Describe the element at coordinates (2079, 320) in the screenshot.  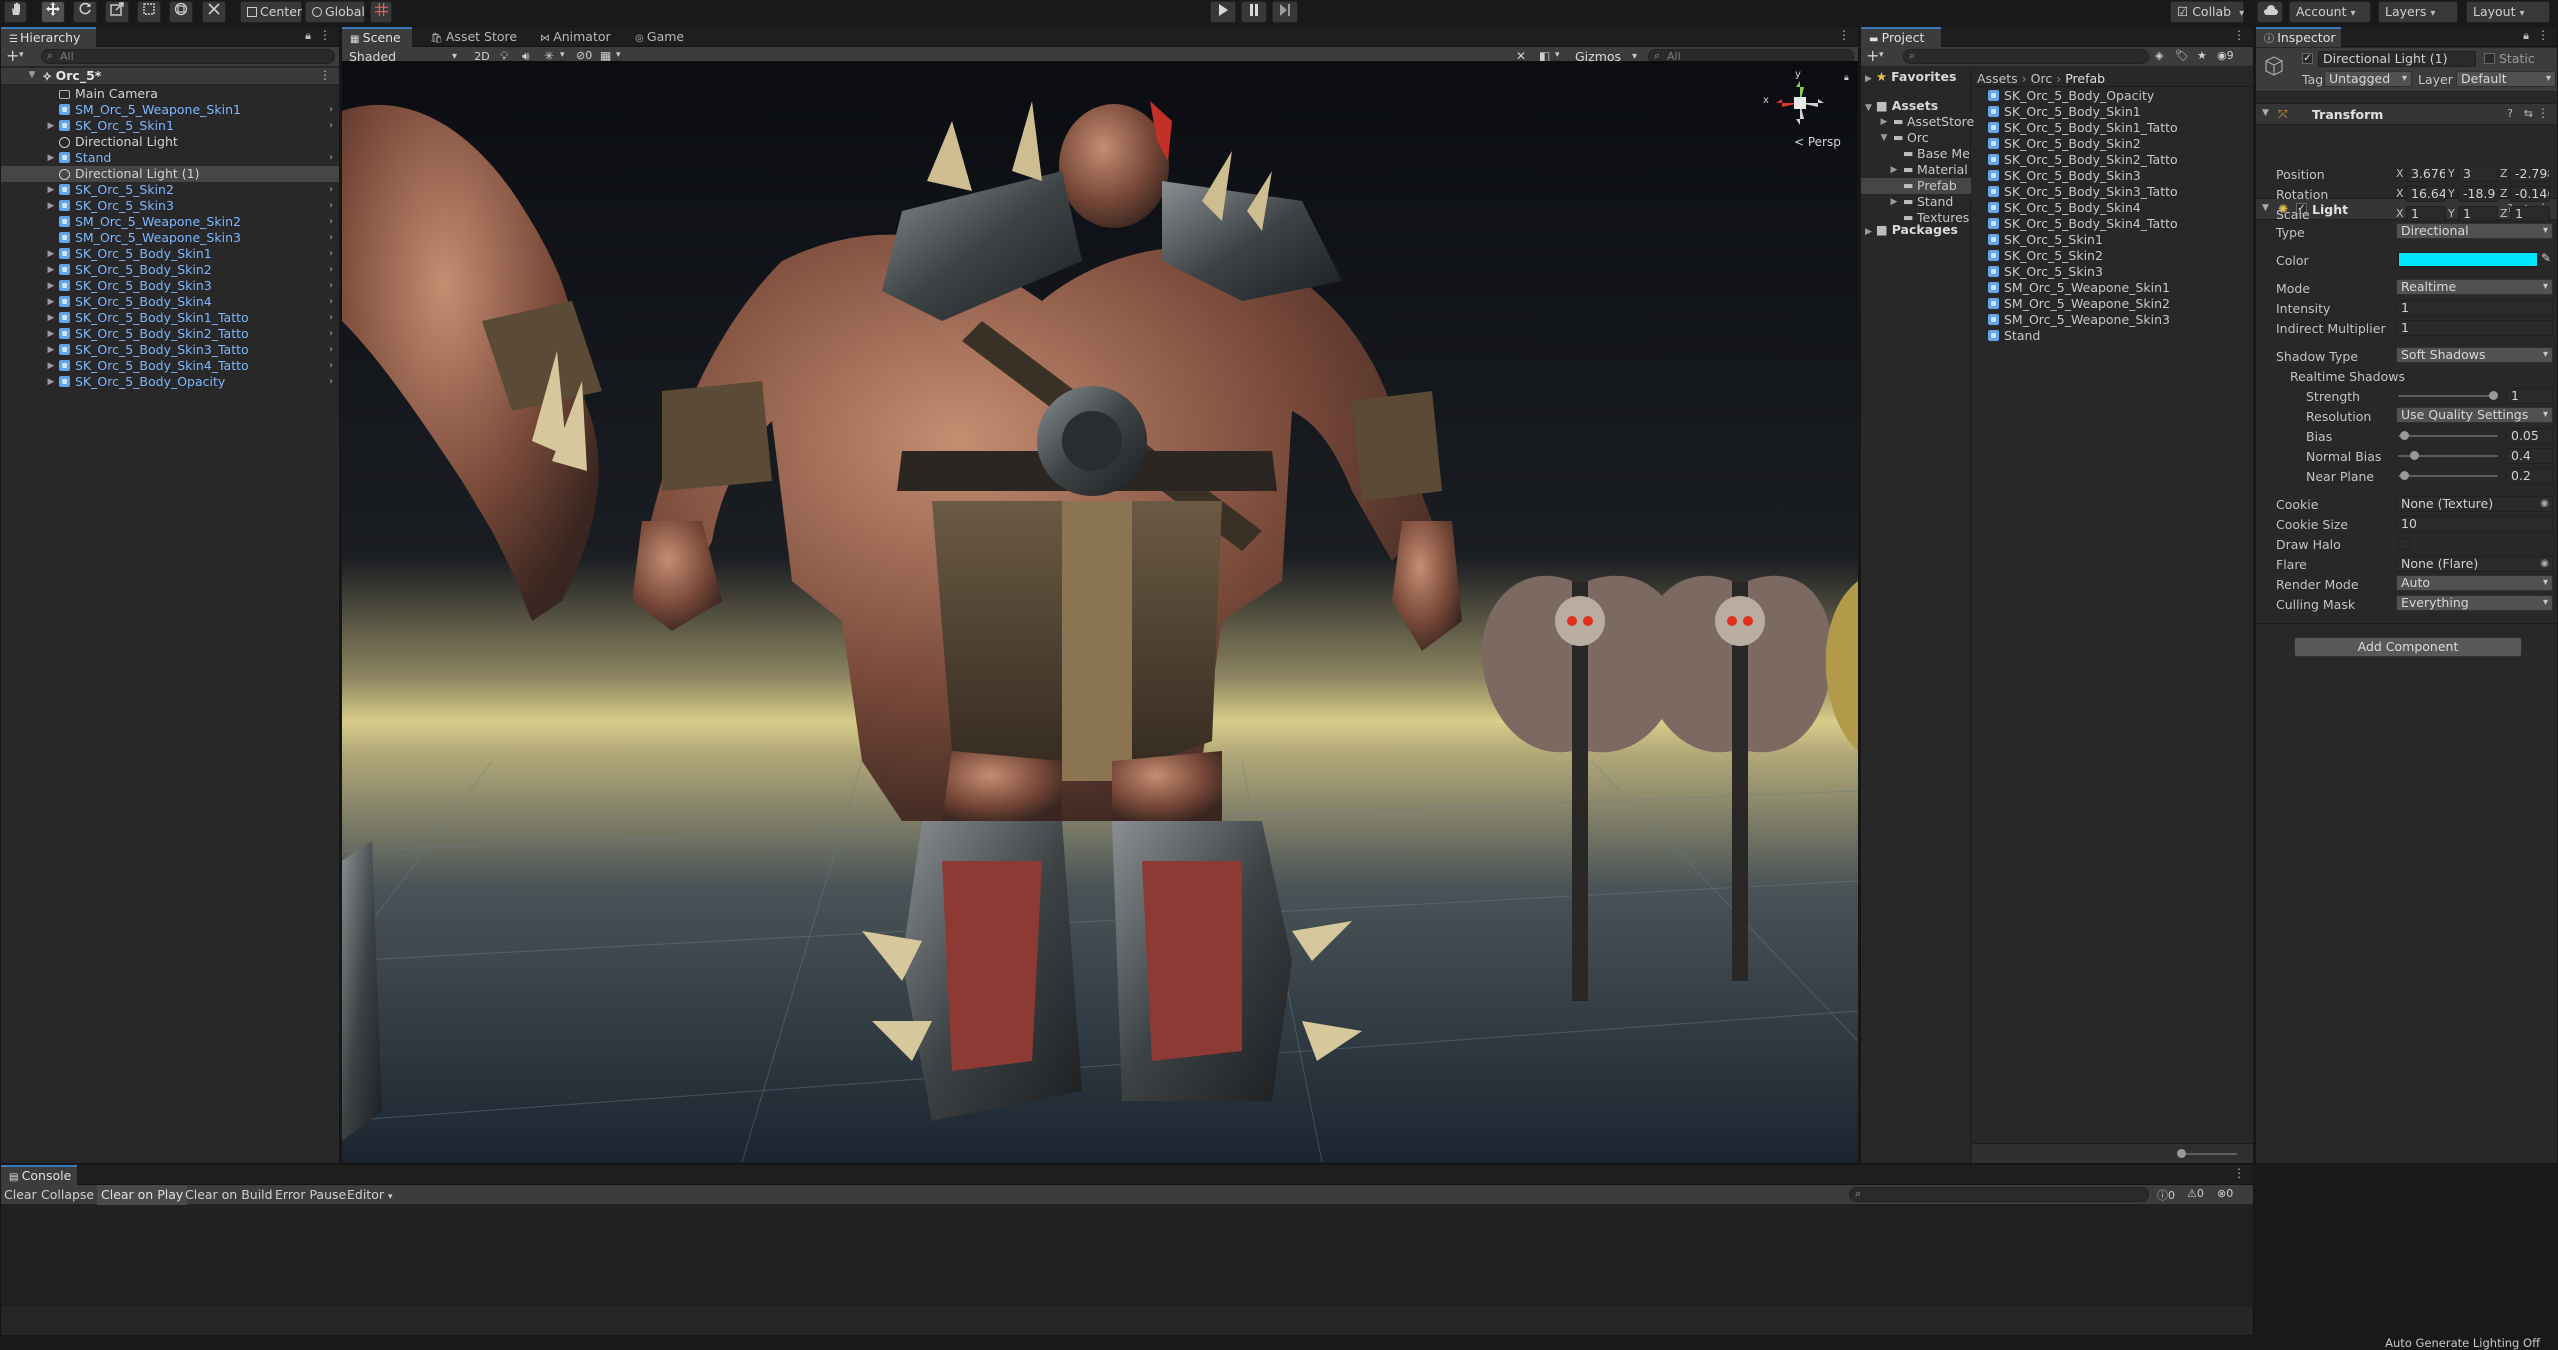
I see `project-file-item: SM_Orc_5_Weapone_Skin3` at that location.